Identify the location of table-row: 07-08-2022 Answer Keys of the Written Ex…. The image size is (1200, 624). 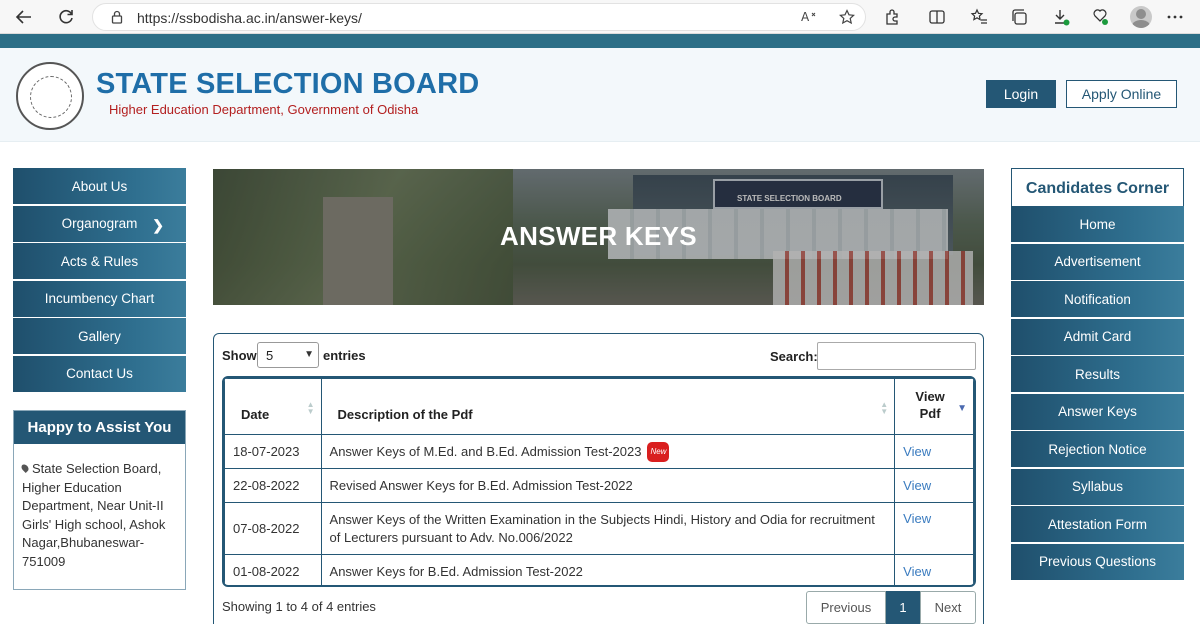
(599, 528).